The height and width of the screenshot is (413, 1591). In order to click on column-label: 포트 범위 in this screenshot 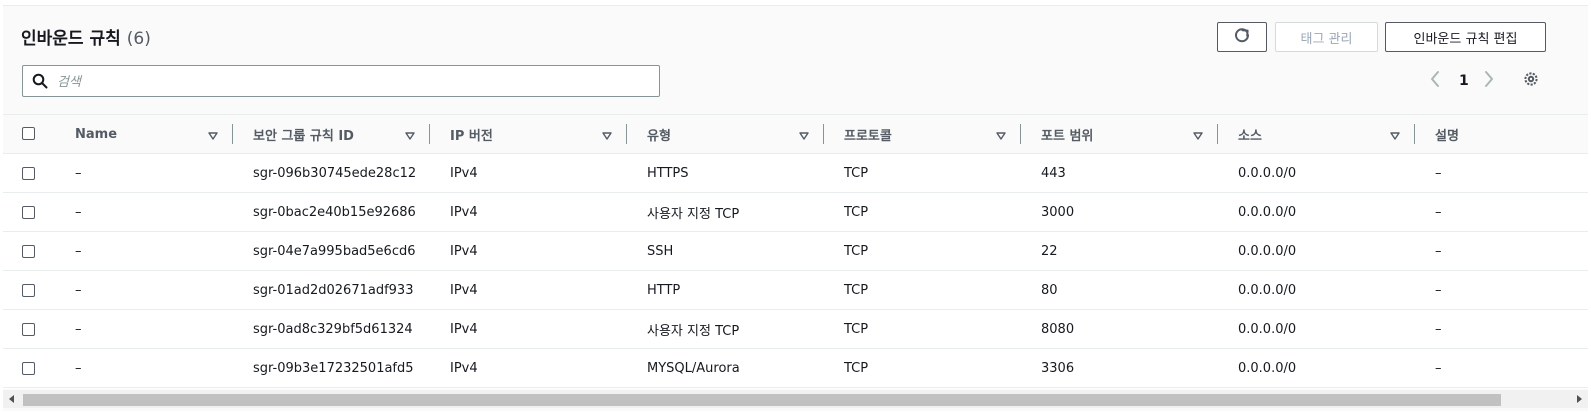, I will do `click(1067, 136)`.